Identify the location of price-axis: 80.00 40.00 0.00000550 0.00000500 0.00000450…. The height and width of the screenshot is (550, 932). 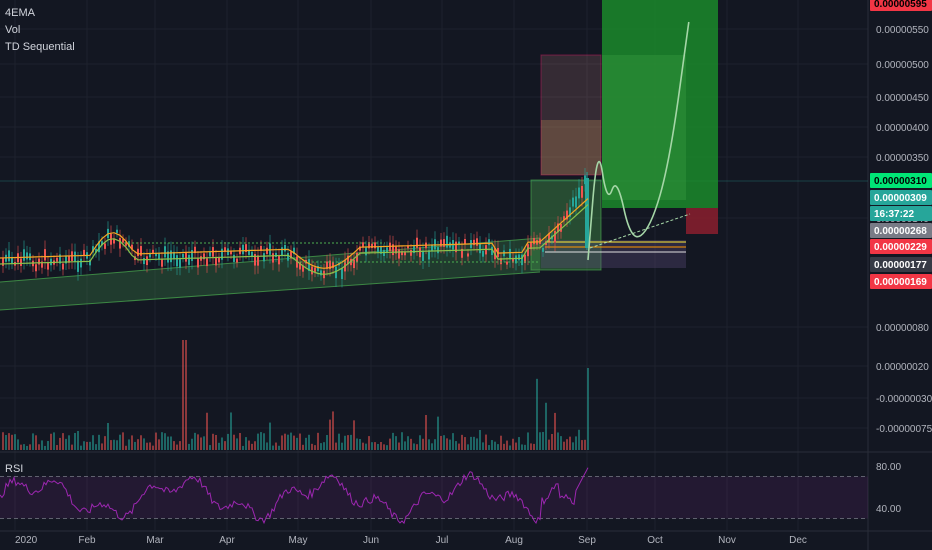
(901, 257).